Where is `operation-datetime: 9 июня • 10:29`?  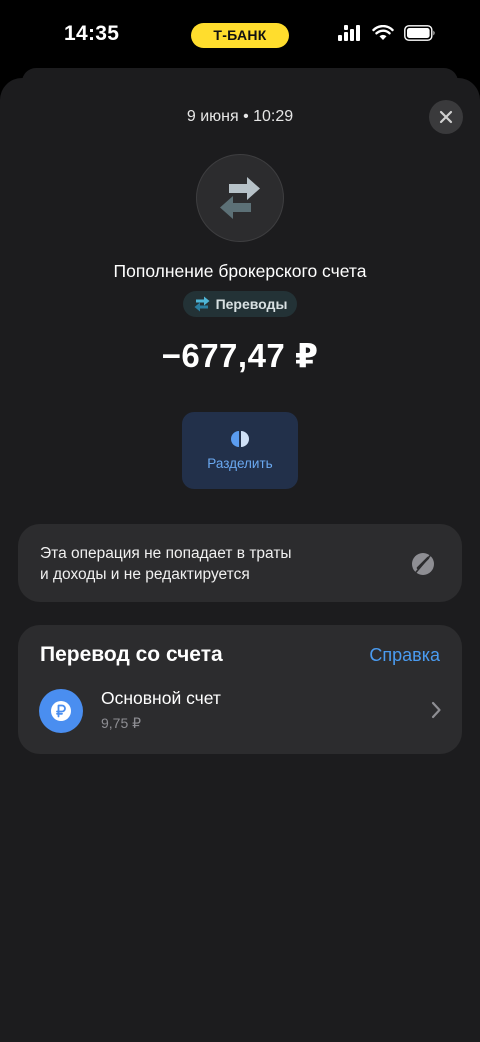 operation-datetime: 9 июня • 10:29 is located at coordinates (240, 116).